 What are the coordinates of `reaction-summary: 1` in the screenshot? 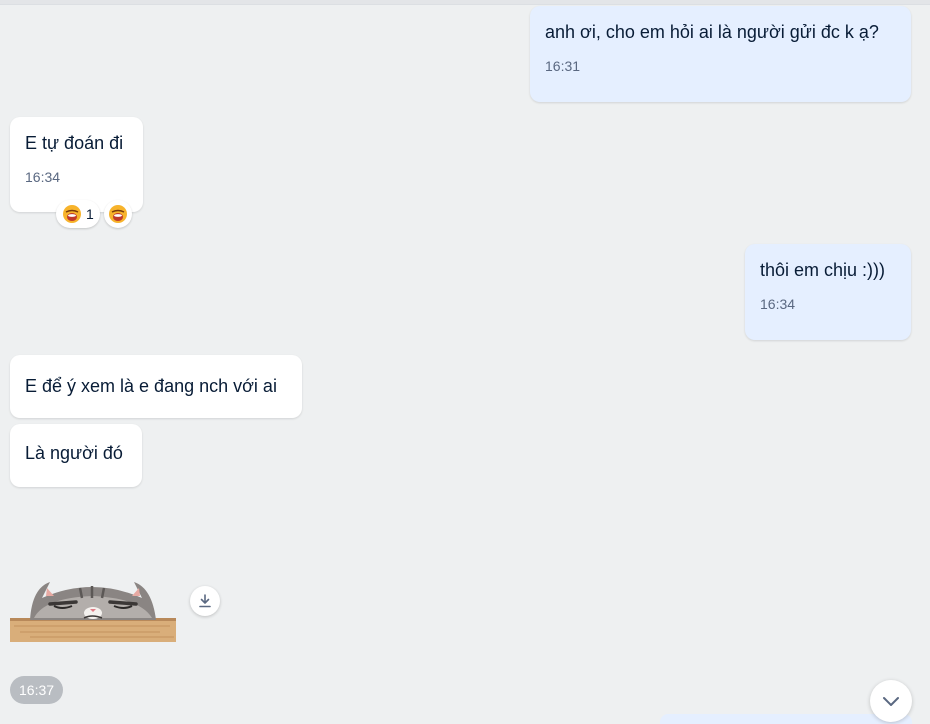 It's located at (78, 214).